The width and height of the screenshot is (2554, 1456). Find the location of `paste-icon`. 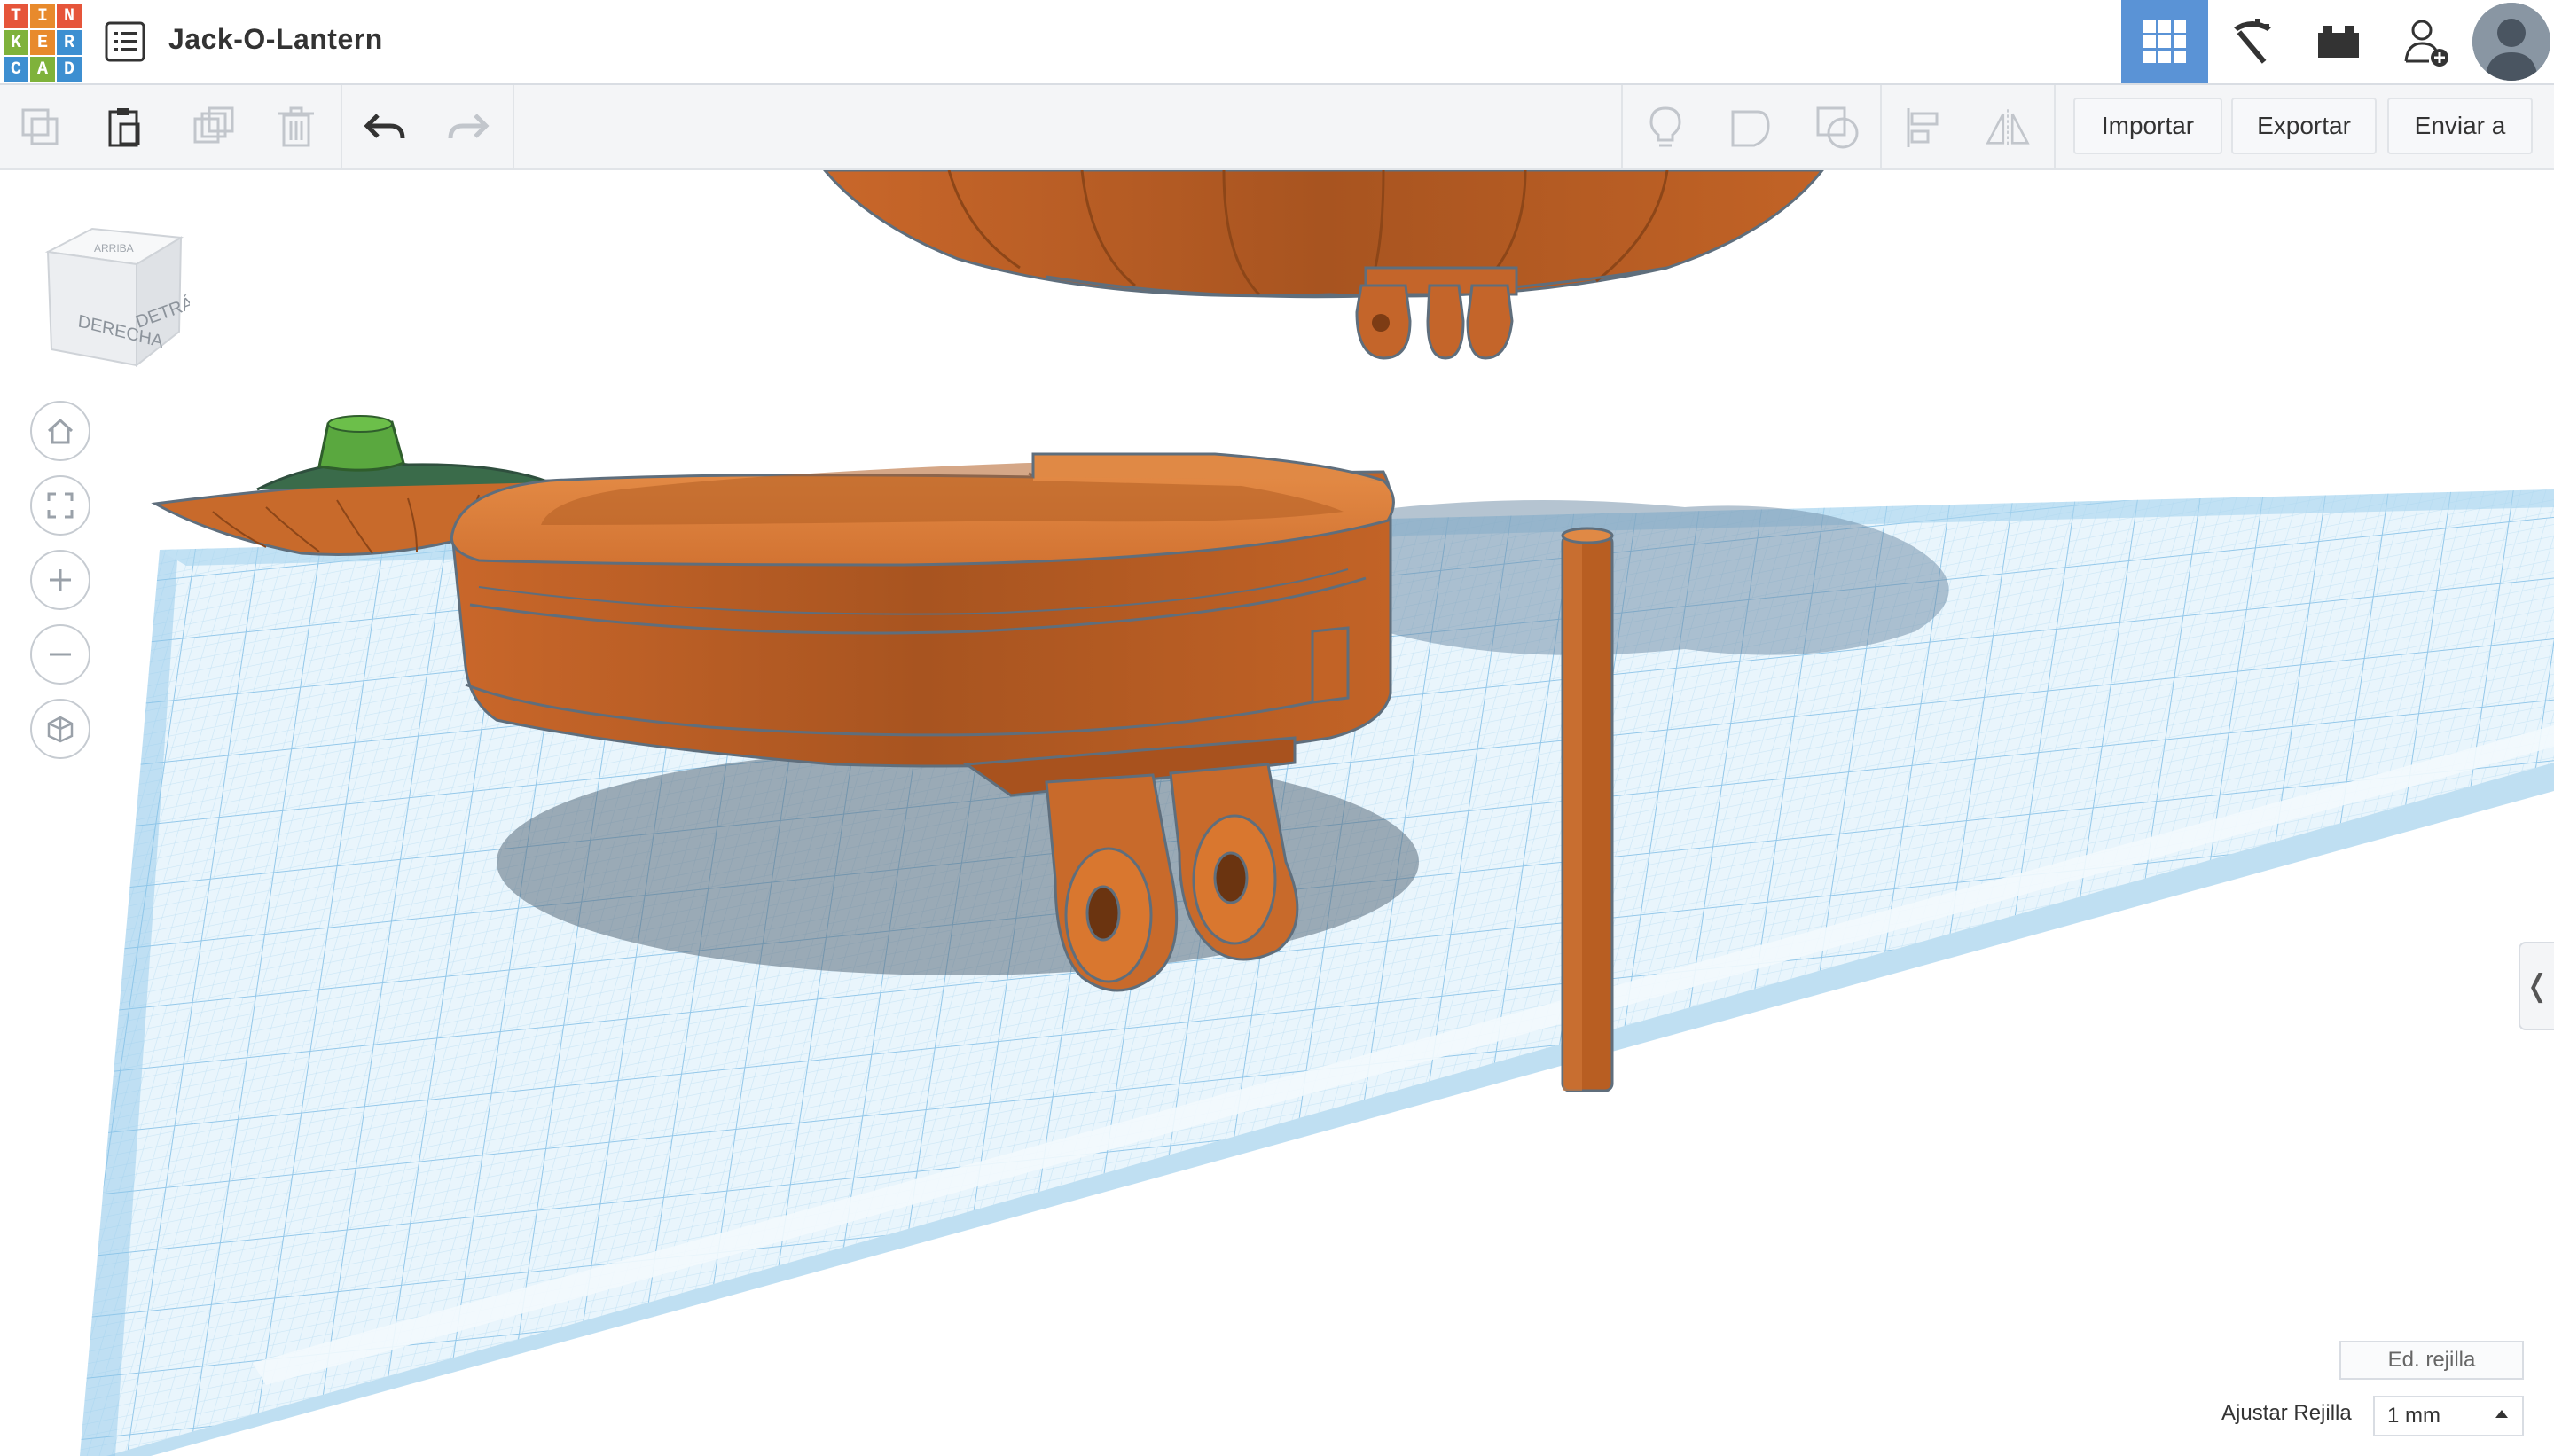

paste-icon is located at coordinates (124, 128).